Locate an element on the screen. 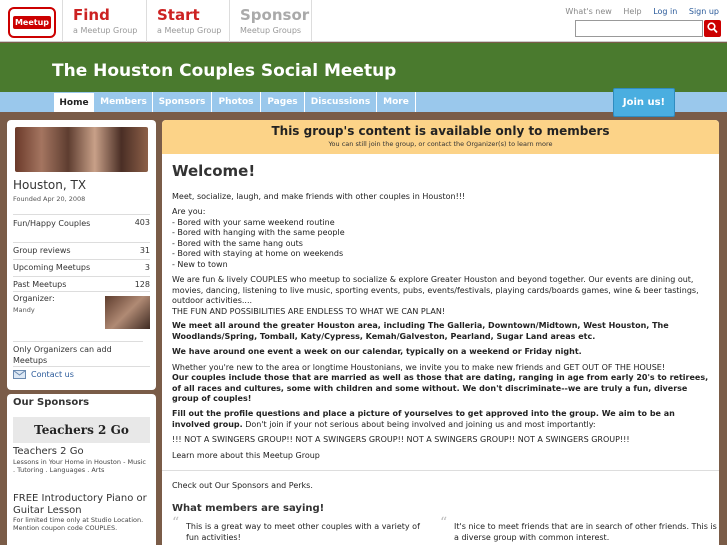  sponsors-perks-link: Check out Our Sponsors and Perks. is located at coordinates (441, 486).